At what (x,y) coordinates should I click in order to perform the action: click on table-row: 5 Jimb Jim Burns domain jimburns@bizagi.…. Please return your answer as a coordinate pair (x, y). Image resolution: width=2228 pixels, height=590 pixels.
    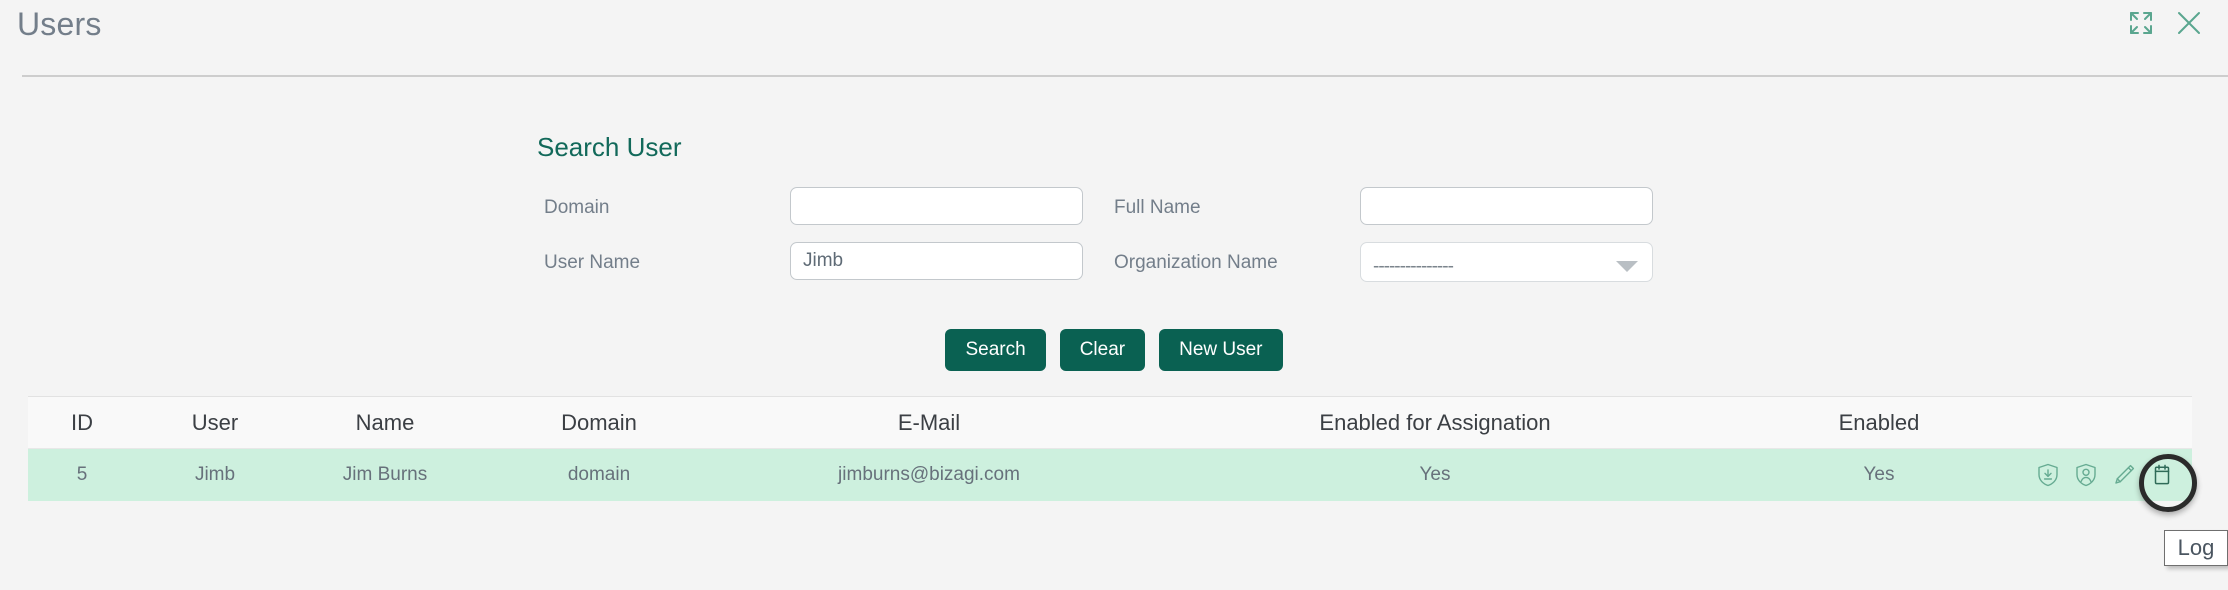
    Looking at the image, I should click on (1110, 475).